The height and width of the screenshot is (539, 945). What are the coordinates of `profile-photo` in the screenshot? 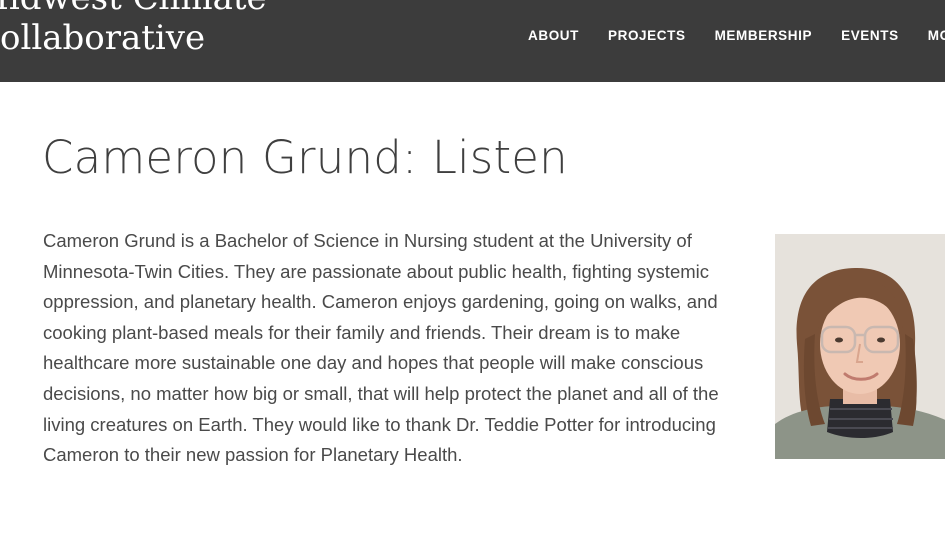 It's located at (860, 346).